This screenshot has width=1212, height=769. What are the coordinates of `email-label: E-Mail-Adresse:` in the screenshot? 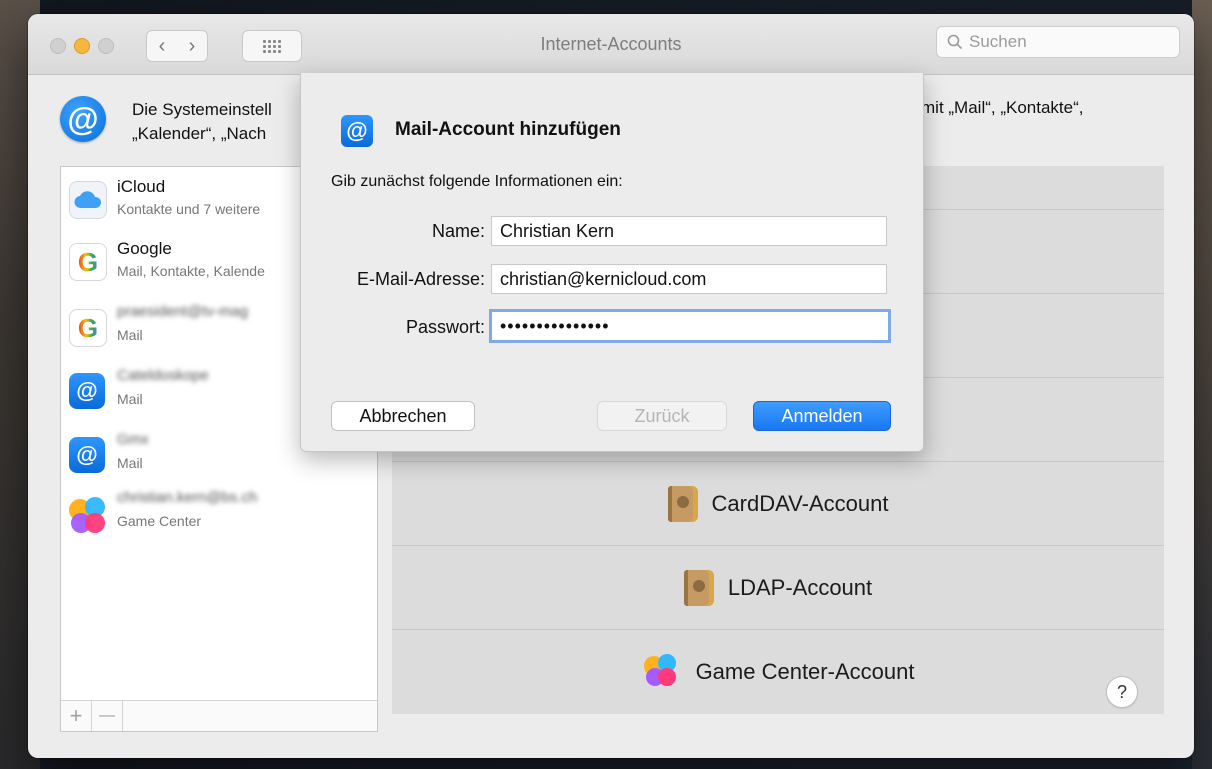 It's located at (420, 279).